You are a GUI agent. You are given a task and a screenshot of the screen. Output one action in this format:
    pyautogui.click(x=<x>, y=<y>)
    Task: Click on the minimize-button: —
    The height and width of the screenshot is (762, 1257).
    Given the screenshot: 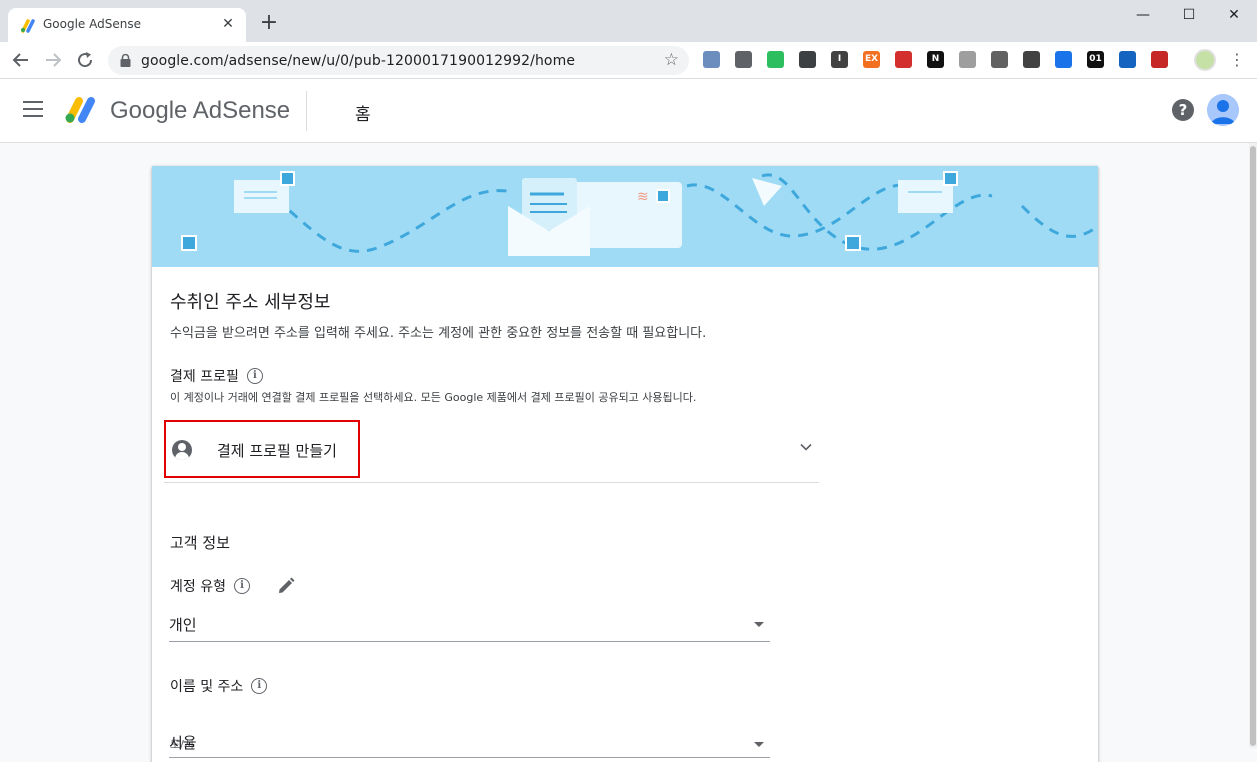 What is the action you would take?
    pyautogui.click(x=1143, y=15)
    